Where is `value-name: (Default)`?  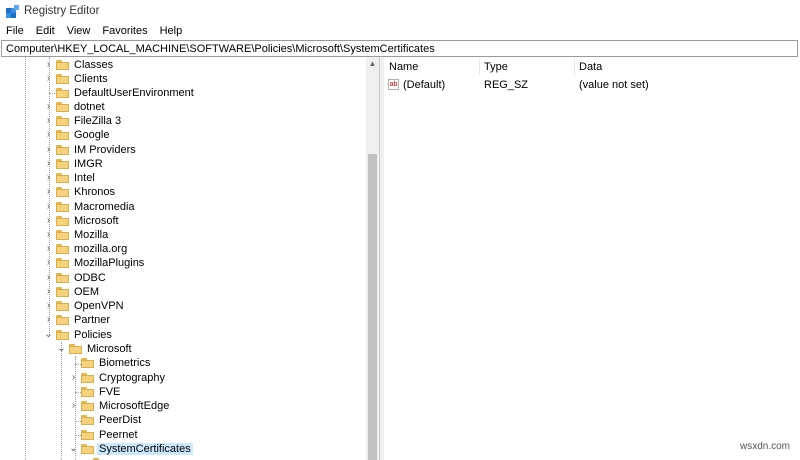 value-name: (Default) is located at coordinates (424, 85).